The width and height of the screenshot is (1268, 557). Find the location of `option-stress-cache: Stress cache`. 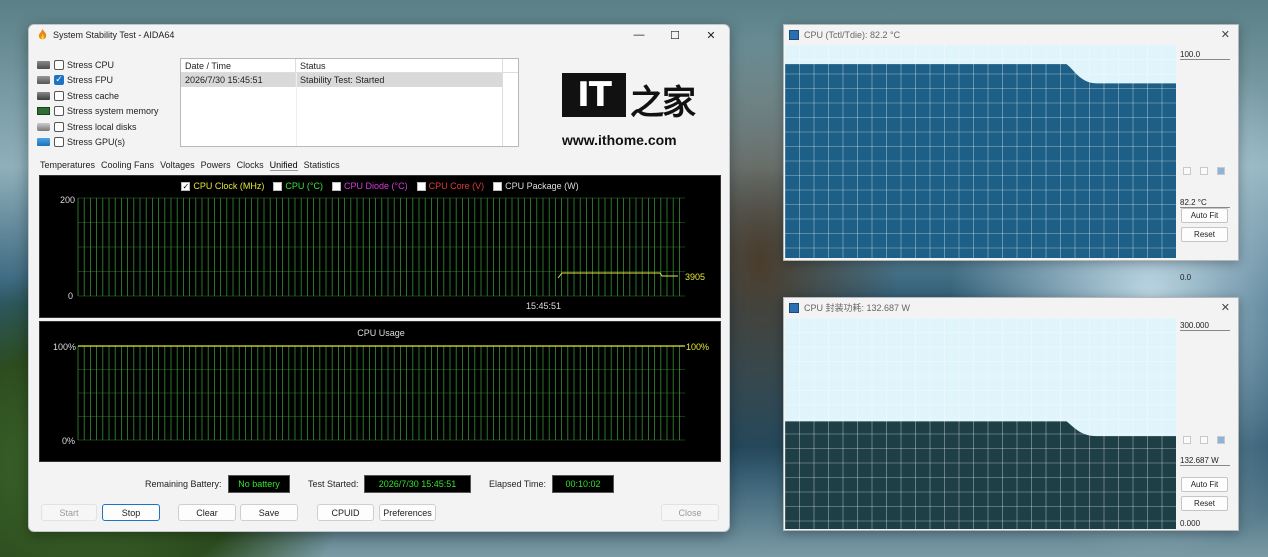

option-stress-cache: Stress cache is located at coordinates (78, 95).